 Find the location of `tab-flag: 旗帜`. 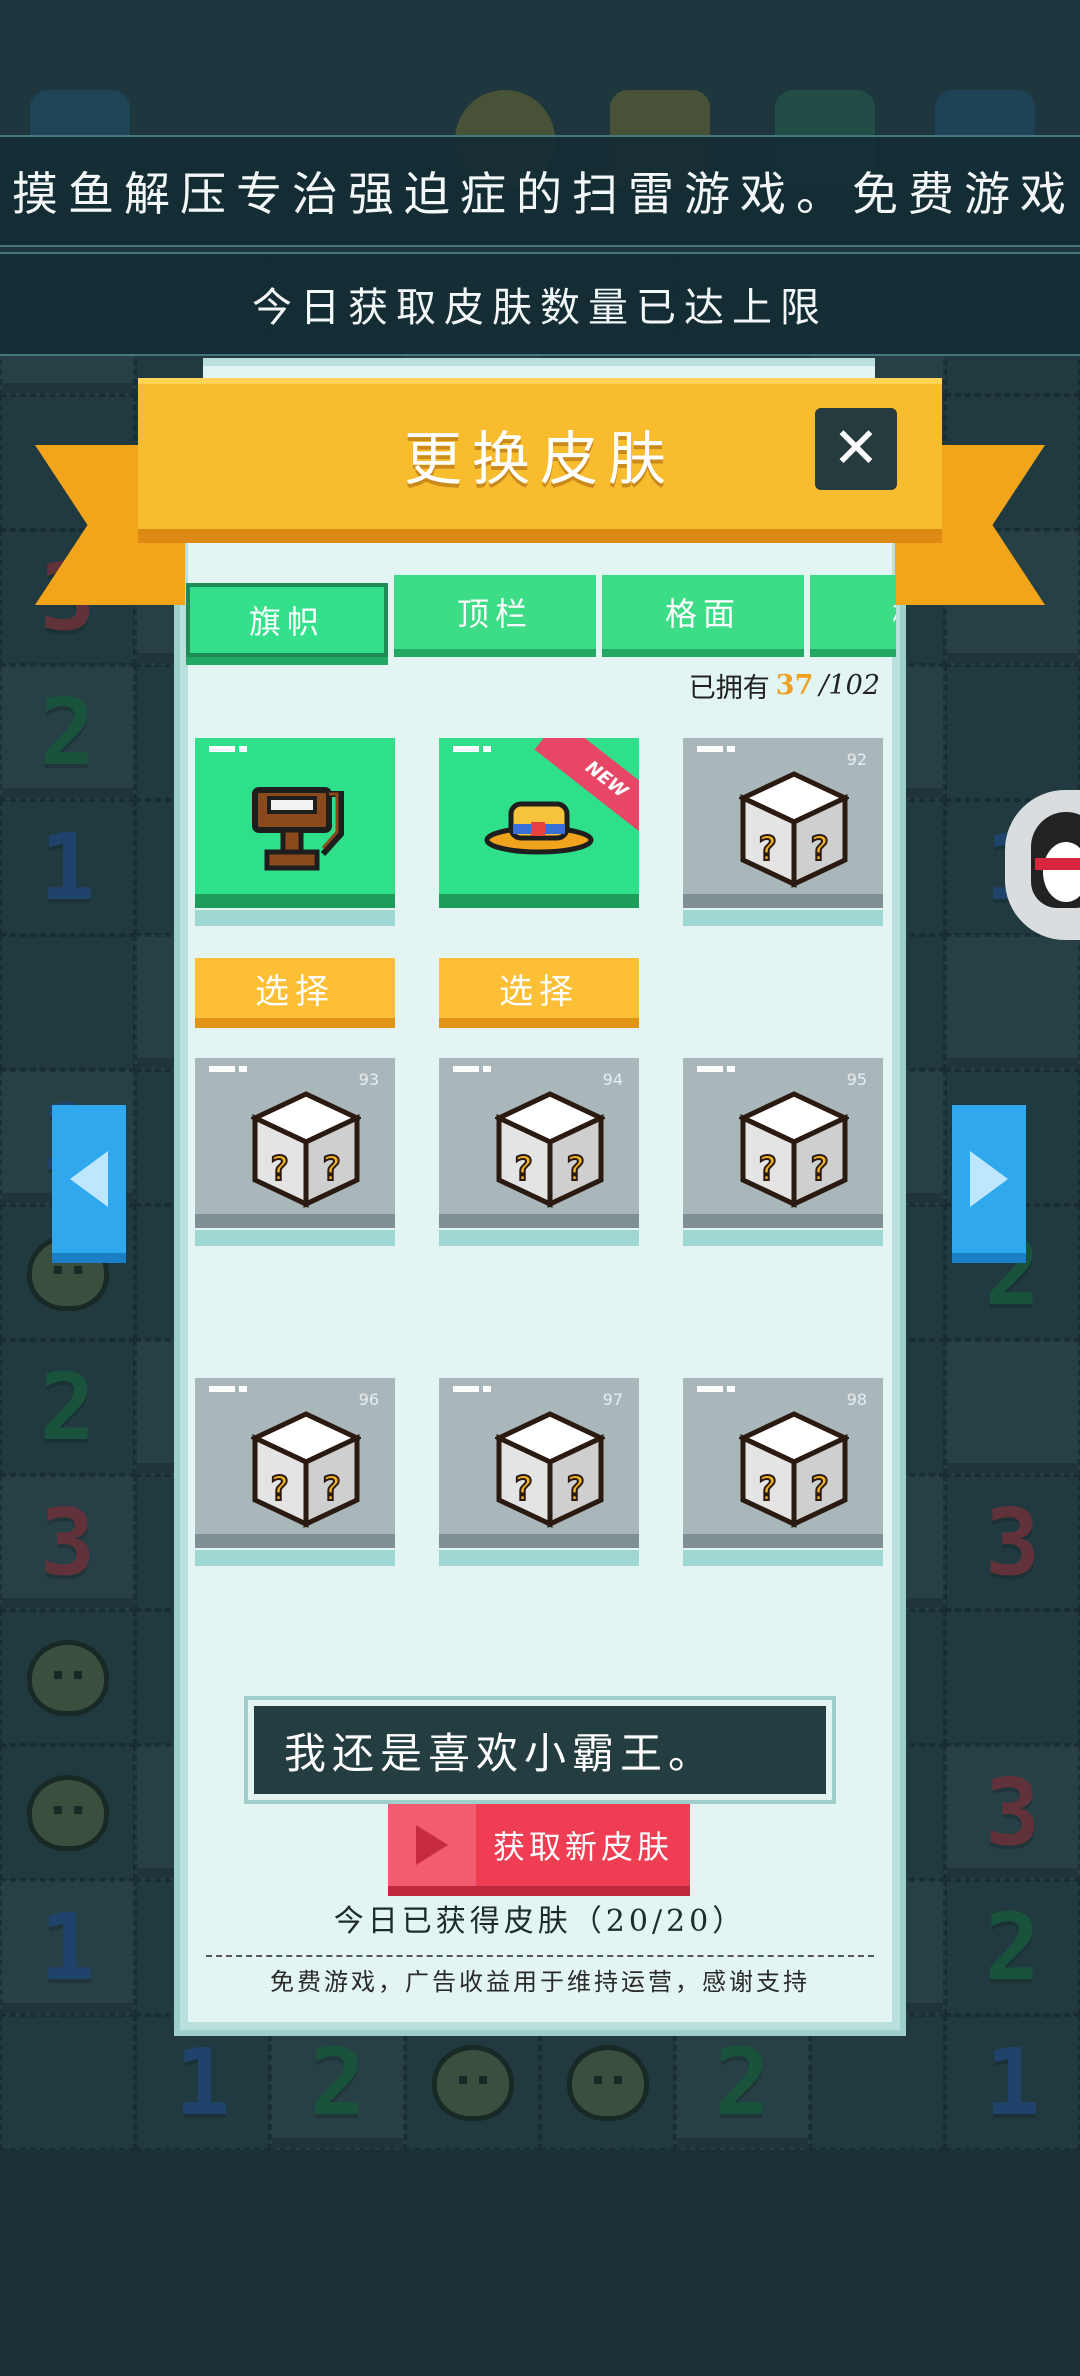

tab-flag: 旗帜 is located at coordinates (287, 624).